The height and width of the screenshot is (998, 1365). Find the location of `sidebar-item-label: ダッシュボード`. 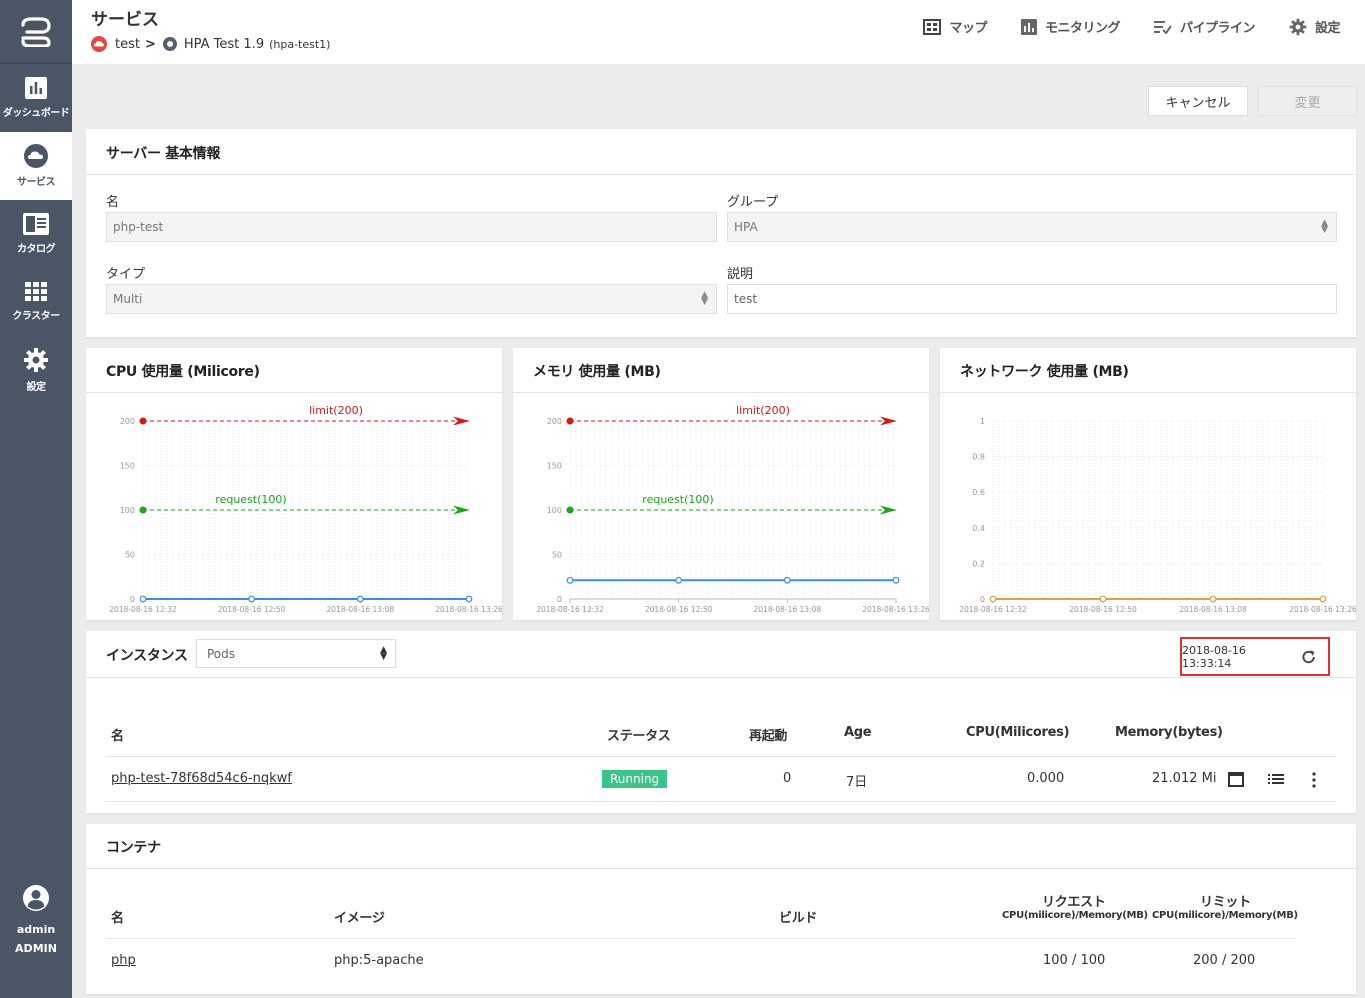

sidebar-item-label: ダッシュボード is located at coordinates (36, 113).